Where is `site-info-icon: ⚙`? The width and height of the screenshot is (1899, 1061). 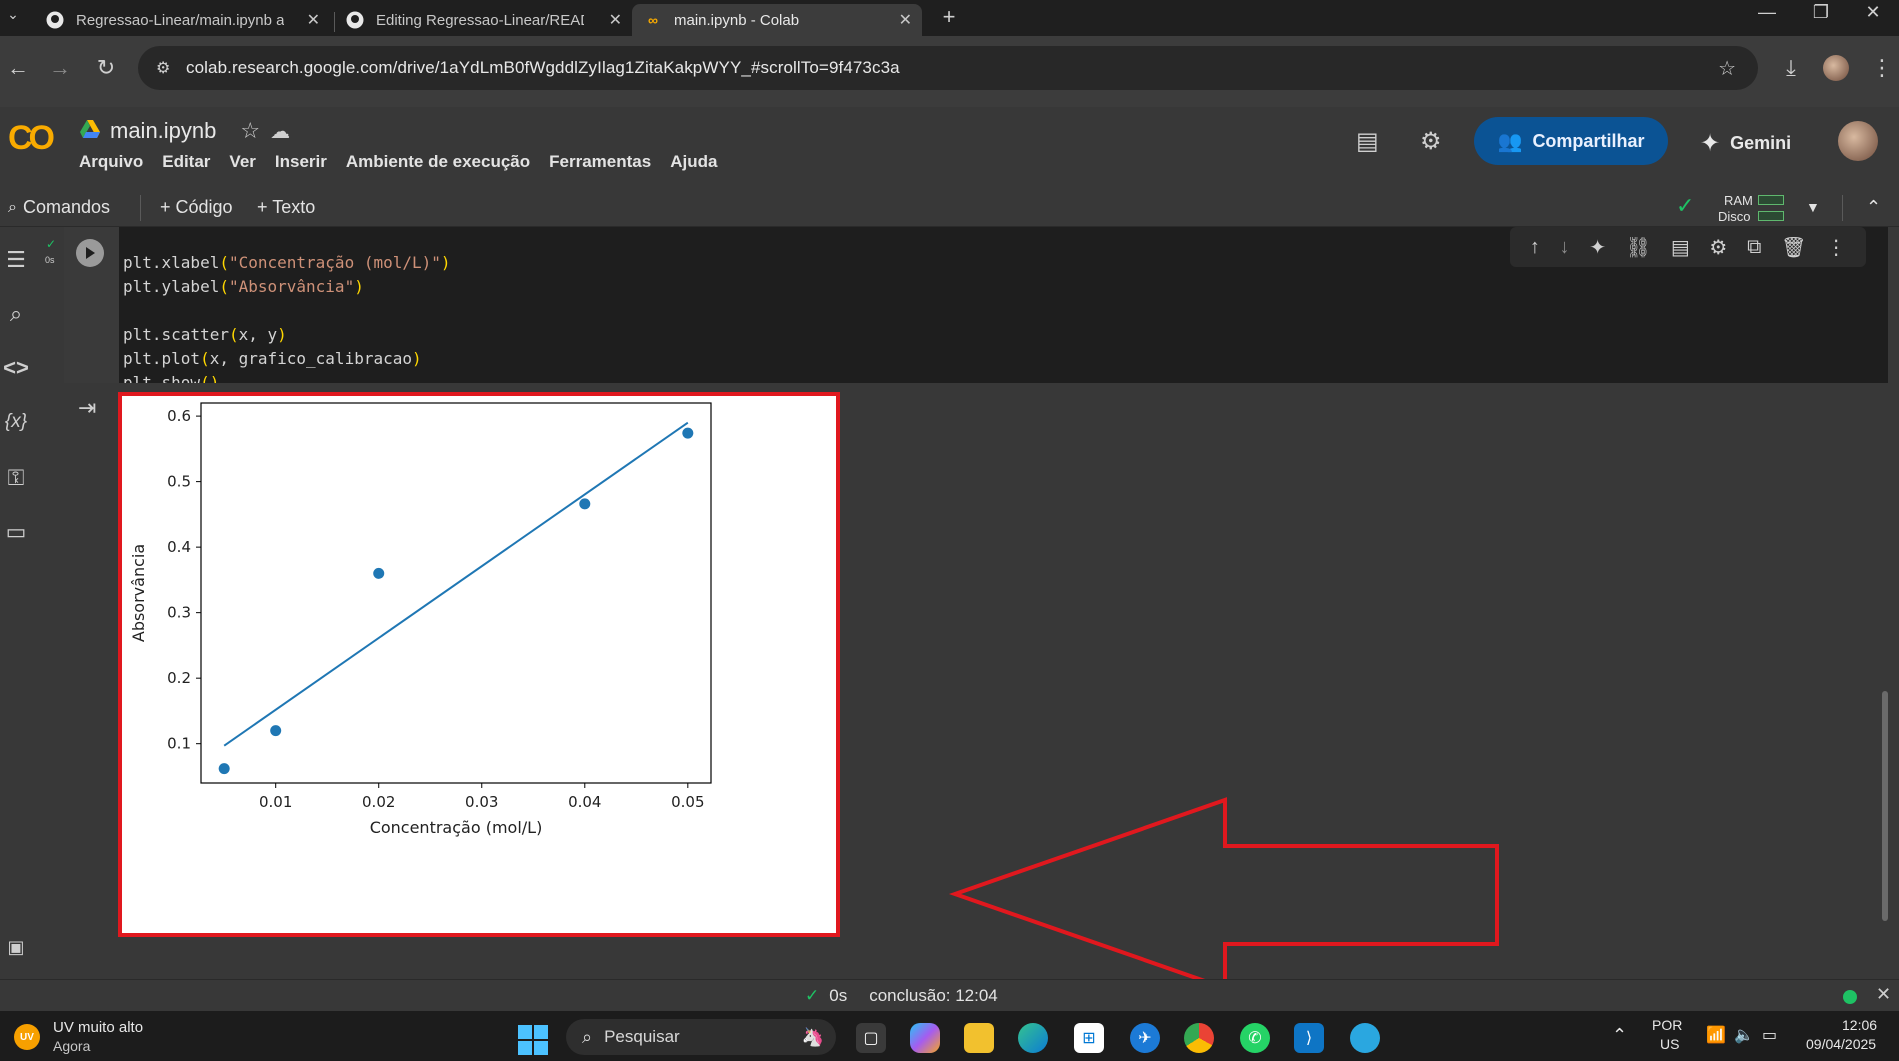
site-info-icon: ⚙ is located at coordinates (166, 68).